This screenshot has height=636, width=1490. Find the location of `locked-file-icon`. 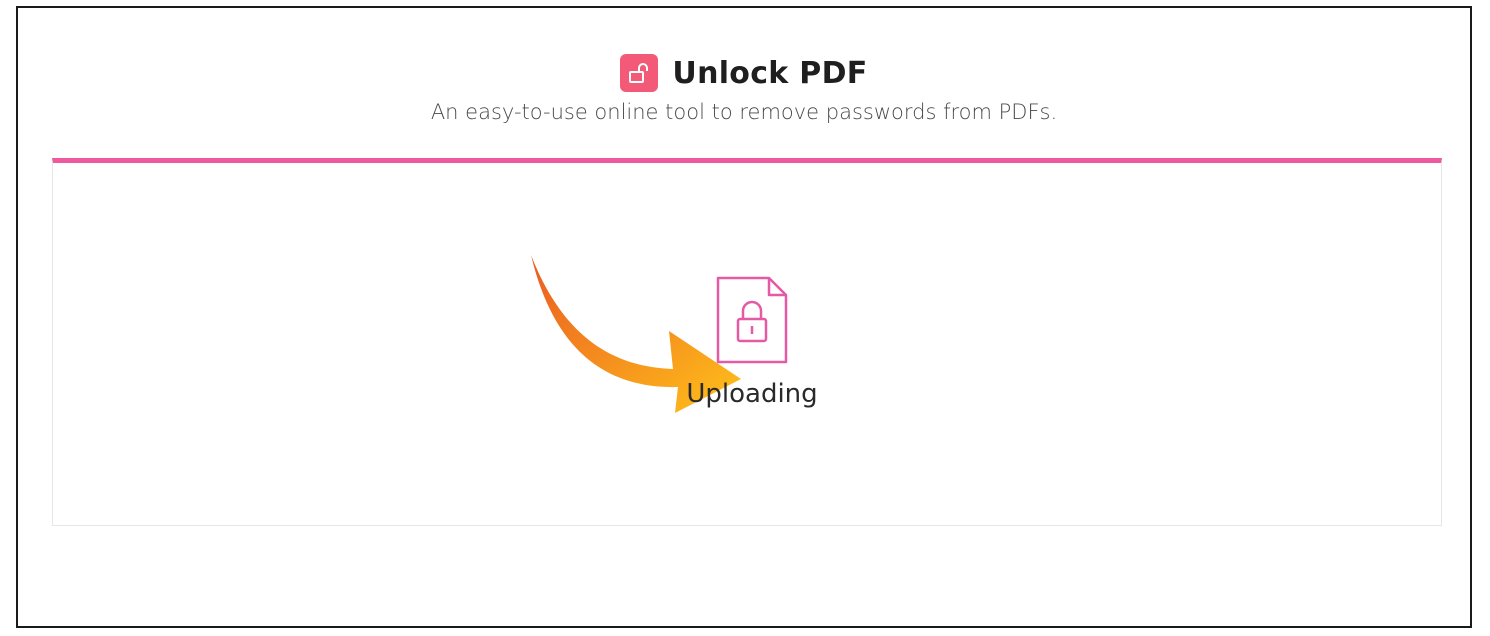

locked-file-icon is located at coordinates (752, 320).